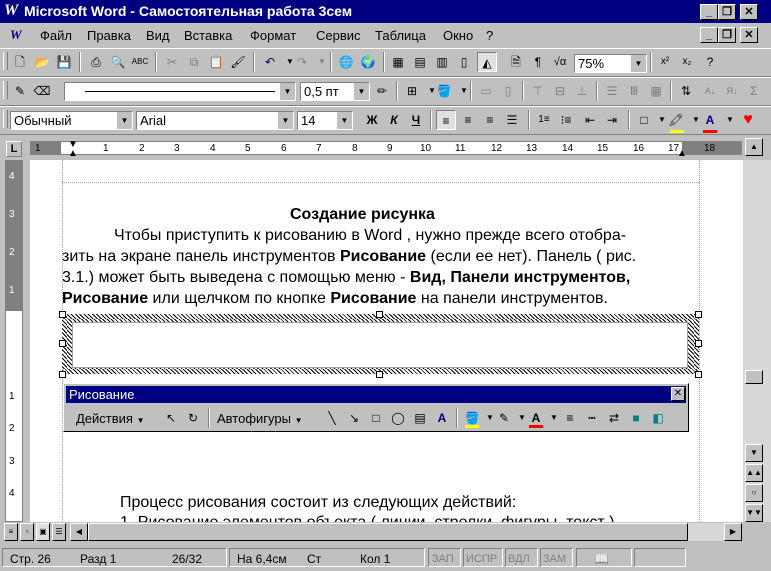  What do you see at coordinates (544, 120) in the screenshot?
I see `numbering-icon: 1≡` at bounding box center [544, 120].